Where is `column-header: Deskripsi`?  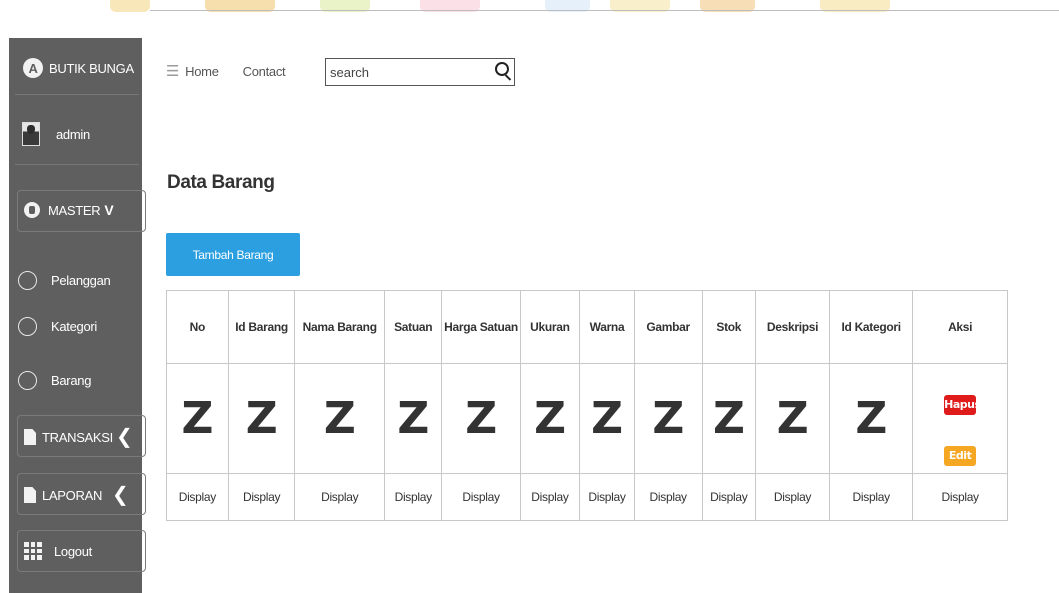 column-header: Deskripsi is located at coordinates (793, 327).